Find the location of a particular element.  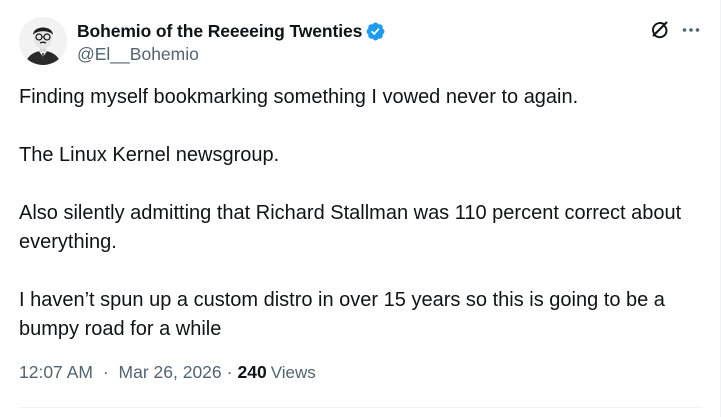

tweet-date: Mar 26, 2026 is located at coordinates (170, 372).